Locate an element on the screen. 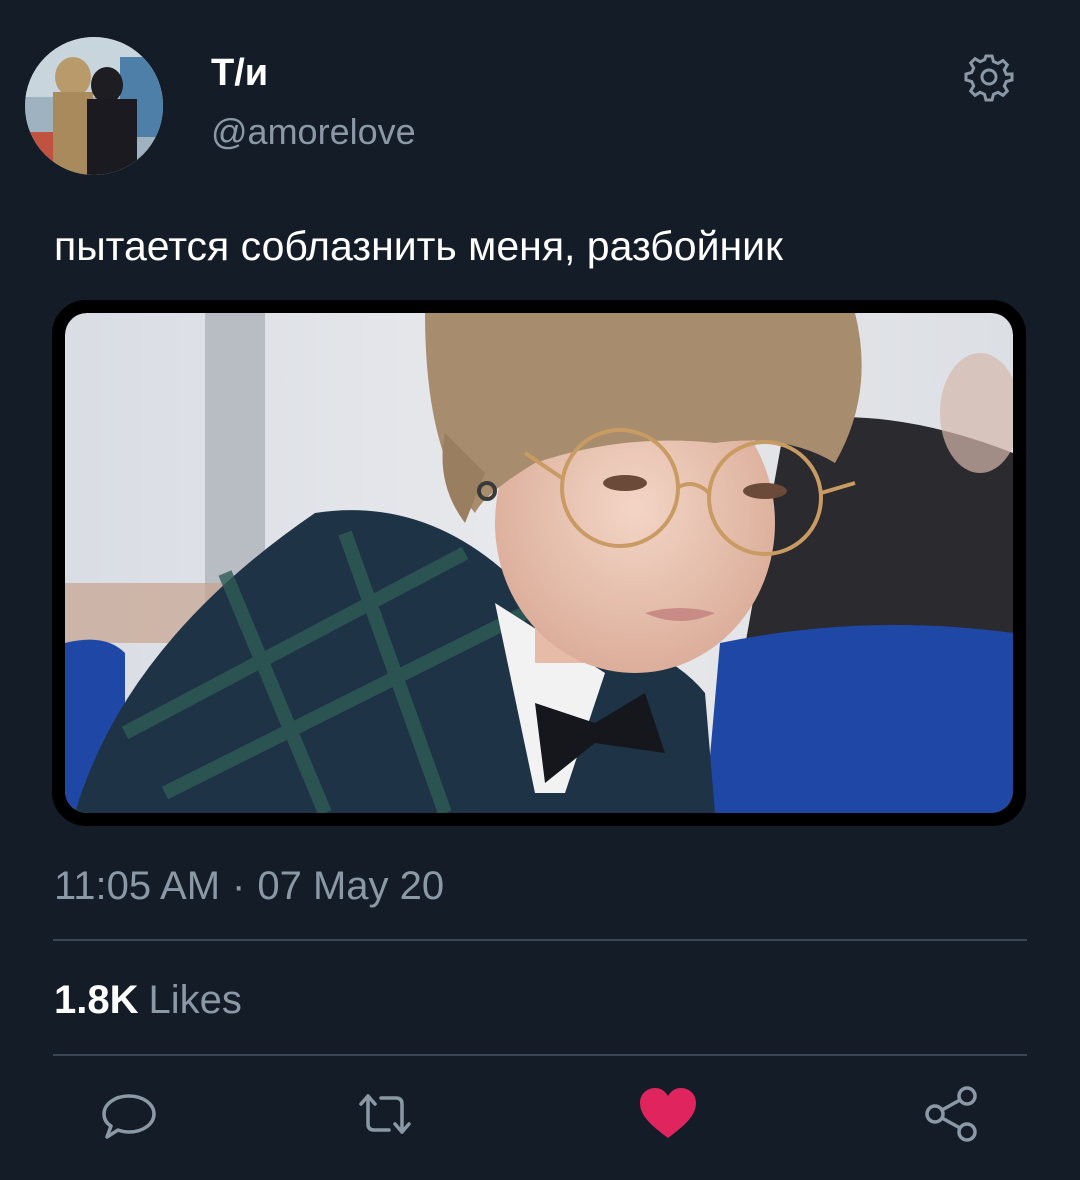 The image size is (1080, 1180). retweet-icon is located at coordinates (385, 1114).